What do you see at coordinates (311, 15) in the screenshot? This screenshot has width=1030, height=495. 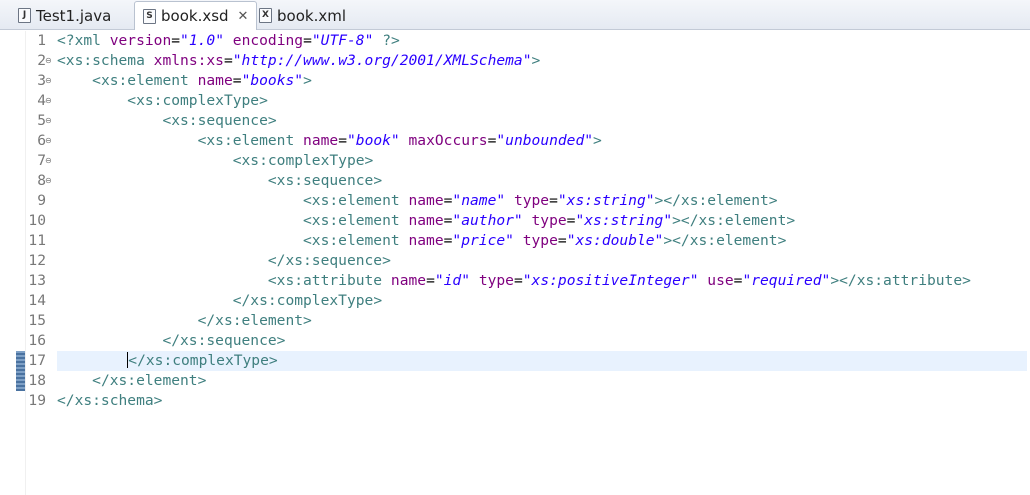 I see `tab-label: book.xml` at bounding box center [311, 15].